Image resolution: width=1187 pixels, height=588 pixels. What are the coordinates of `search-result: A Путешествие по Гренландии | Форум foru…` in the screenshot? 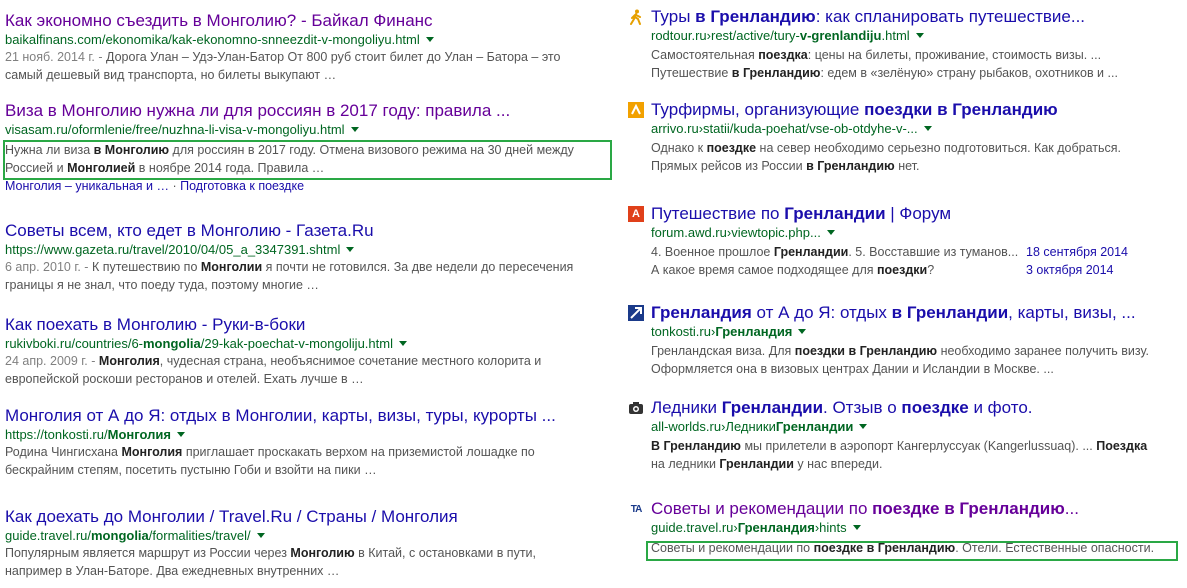 It's located at (905, 241).